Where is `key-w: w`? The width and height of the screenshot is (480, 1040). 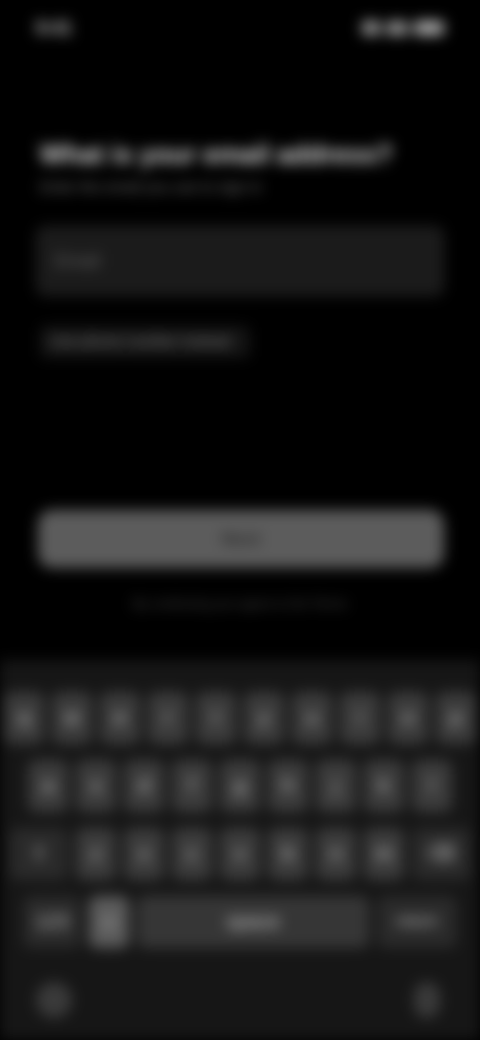 key-w: w is located at coordinates (72, 718).